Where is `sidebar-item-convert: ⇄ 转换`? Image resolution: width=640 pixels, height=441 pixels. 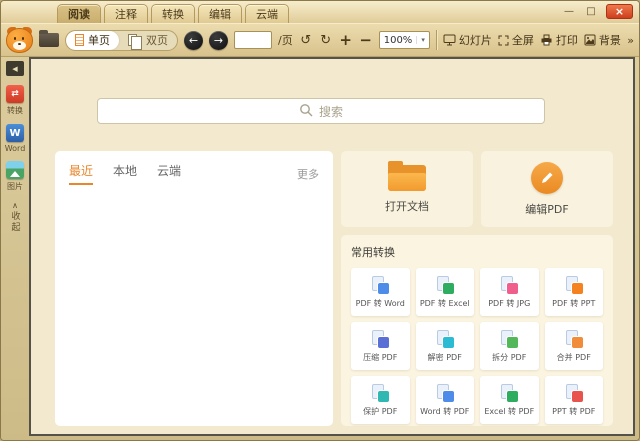 sidebar-item-convert: ⇄ 转换 is located at coordinates (15, 100).